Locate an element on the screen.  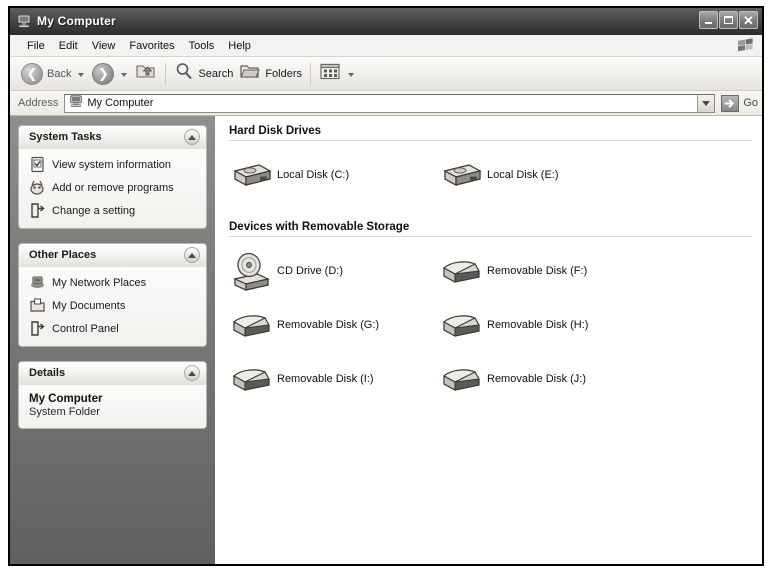
close-button: ✕ is located at coordinates (748, 20).